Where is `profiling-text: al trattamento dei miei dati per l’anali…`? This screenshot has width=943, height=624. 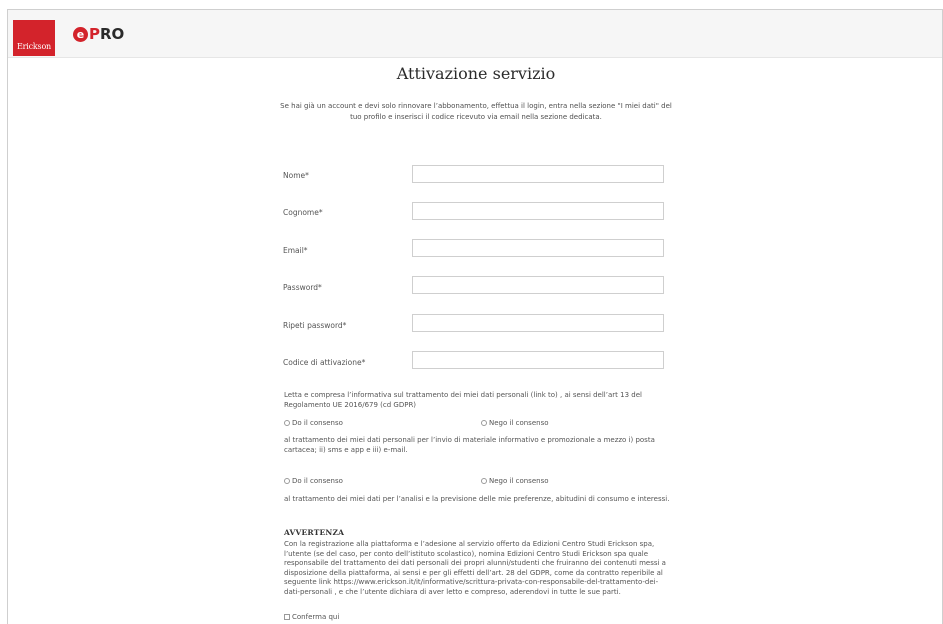
profiling-text: al trattamento dei miei dati per l’anali… is located at coordinates (477, 499).